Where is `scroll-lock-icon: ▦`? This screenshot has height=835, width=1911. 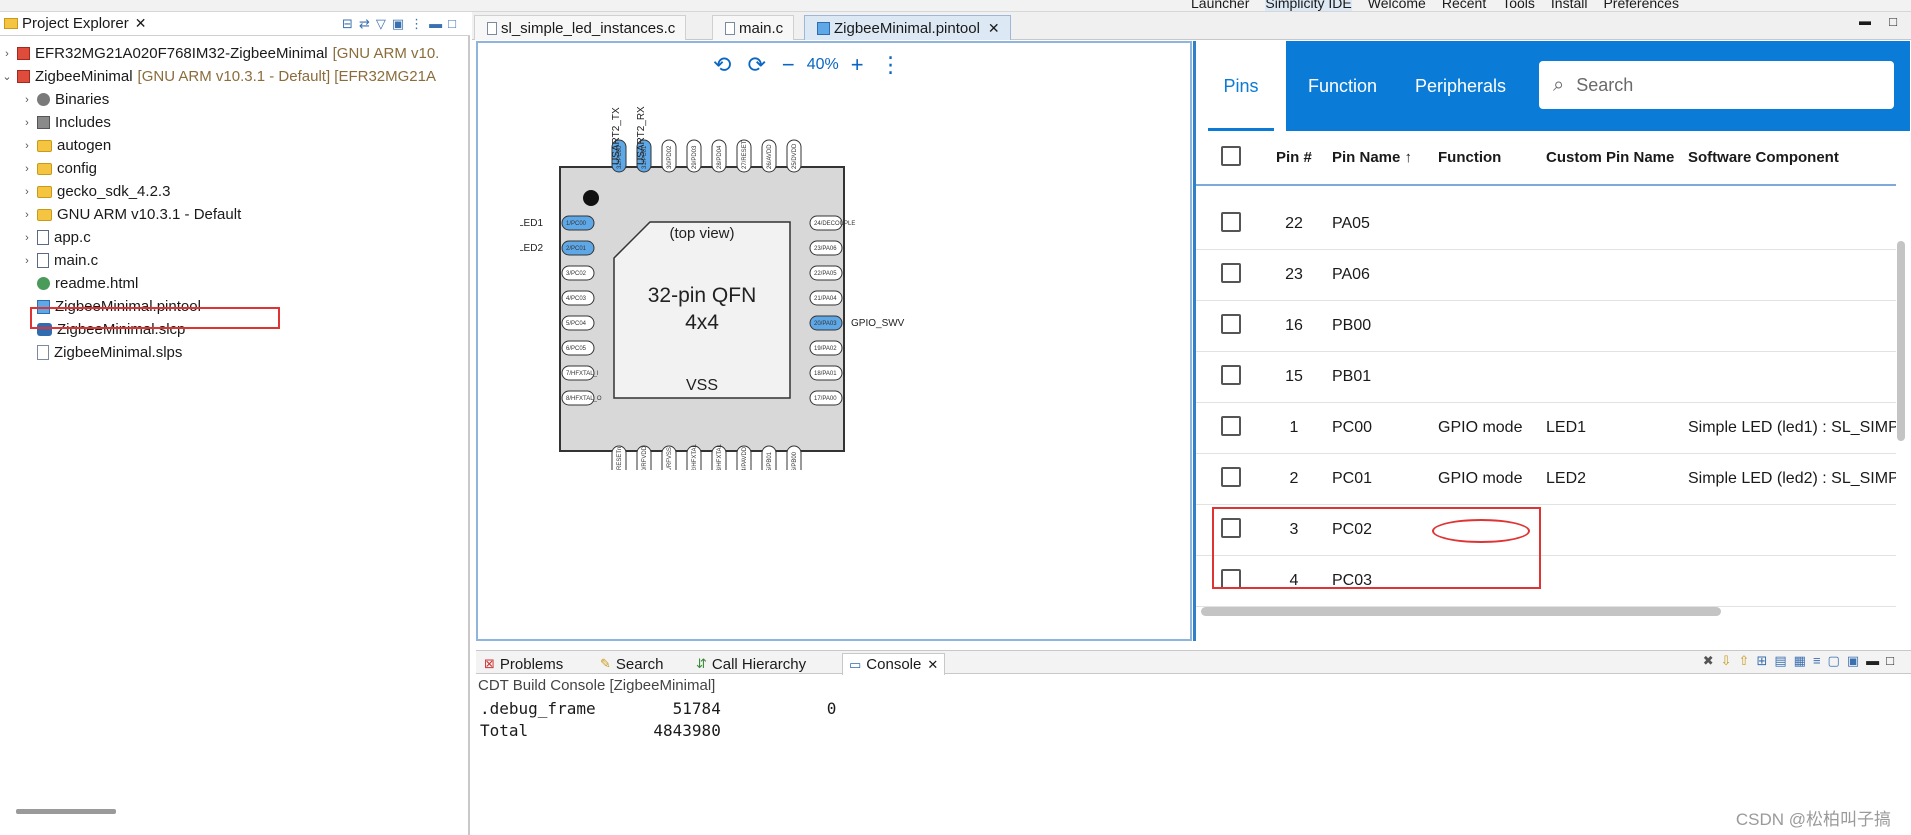
scroll-lock-icon: ▦ is located at coordinates (1803, 661).